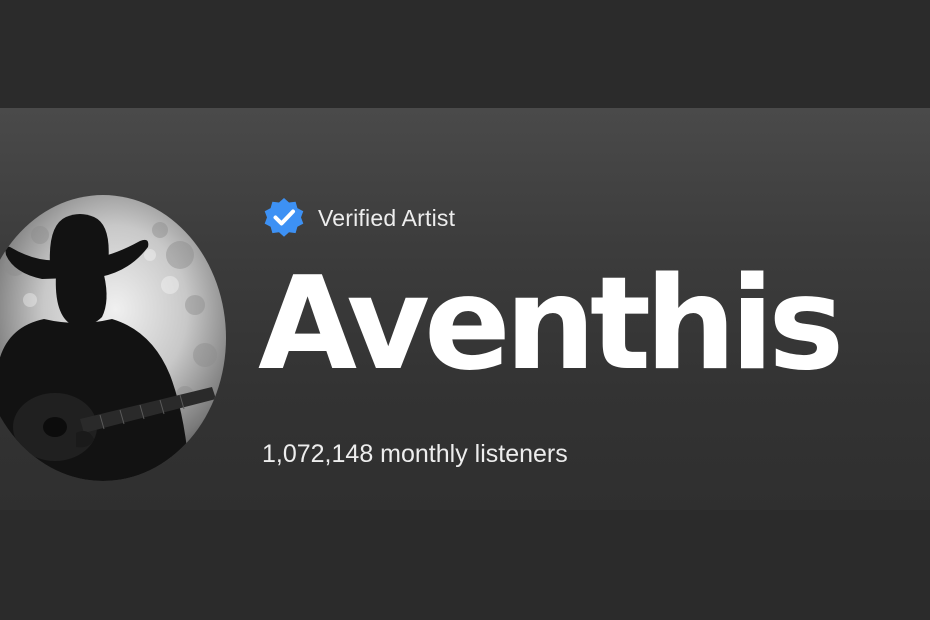 This screenshot has width=930, height=620. I want to click on verified-check-badge-icon, so click(284, 217).